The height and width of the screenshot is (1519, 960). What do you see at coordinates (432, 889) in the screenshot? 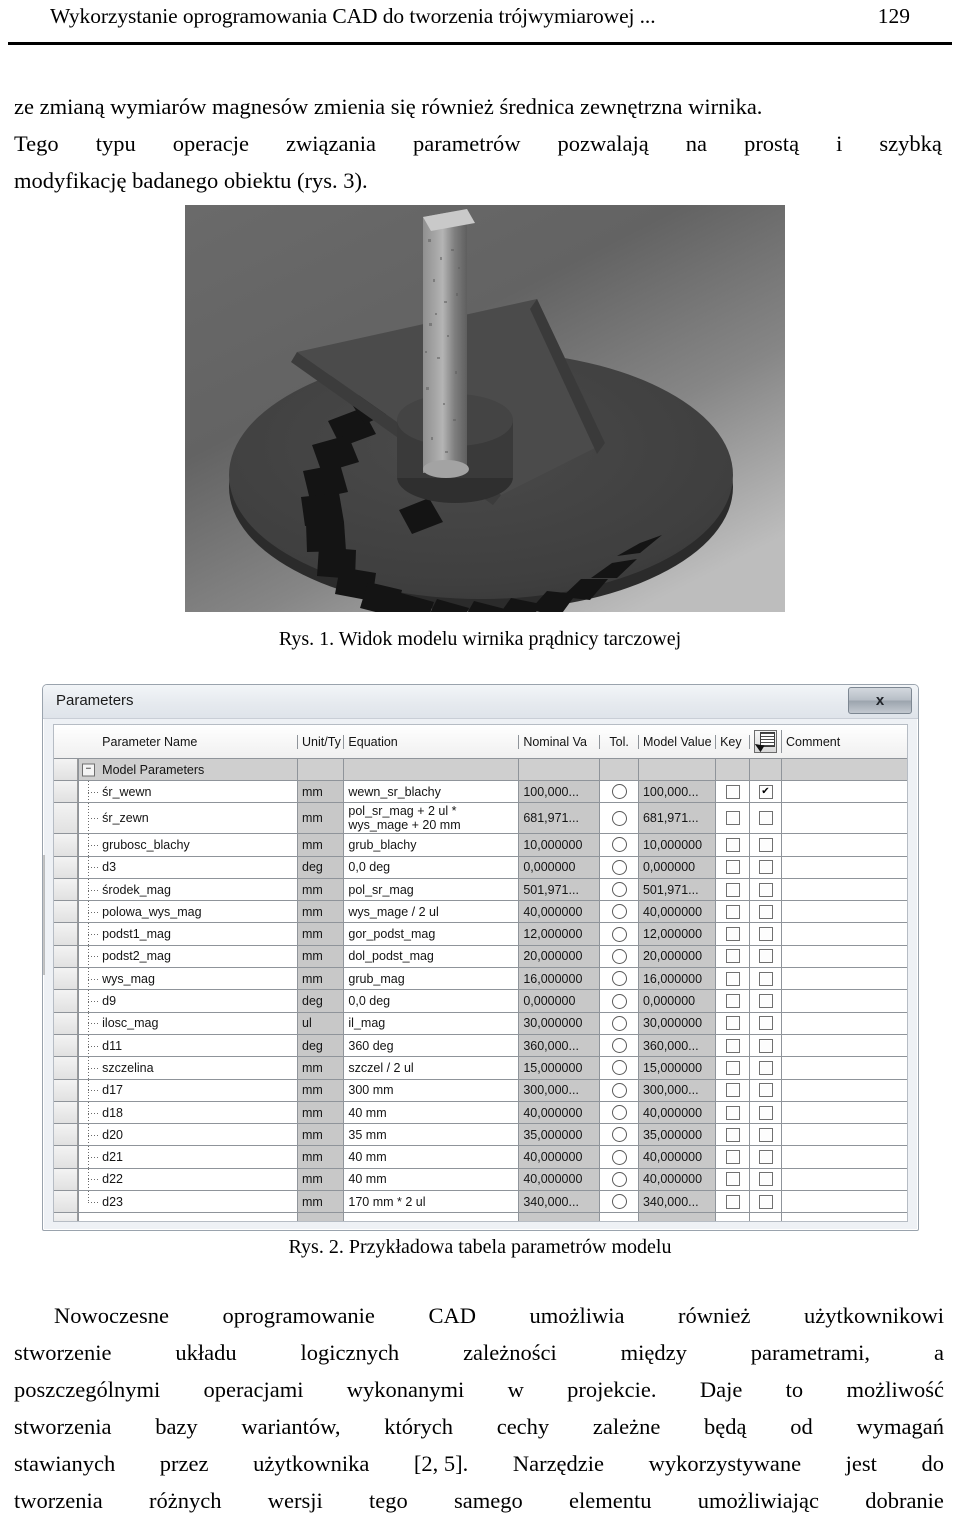
I see `cell-equation: pol_sr_mag` at bounding box center [432, 889].